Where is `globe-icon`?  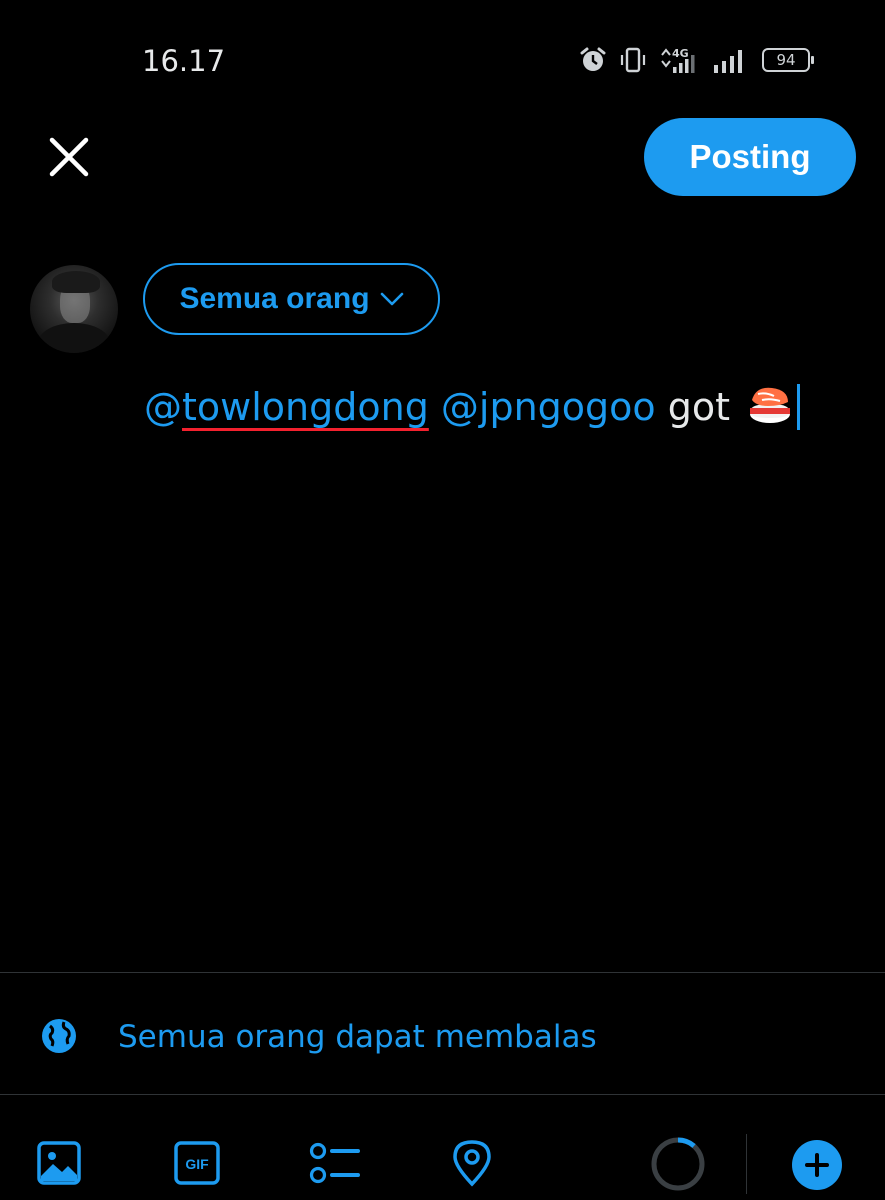 globe-icon is located at coordinates (59, 1036).